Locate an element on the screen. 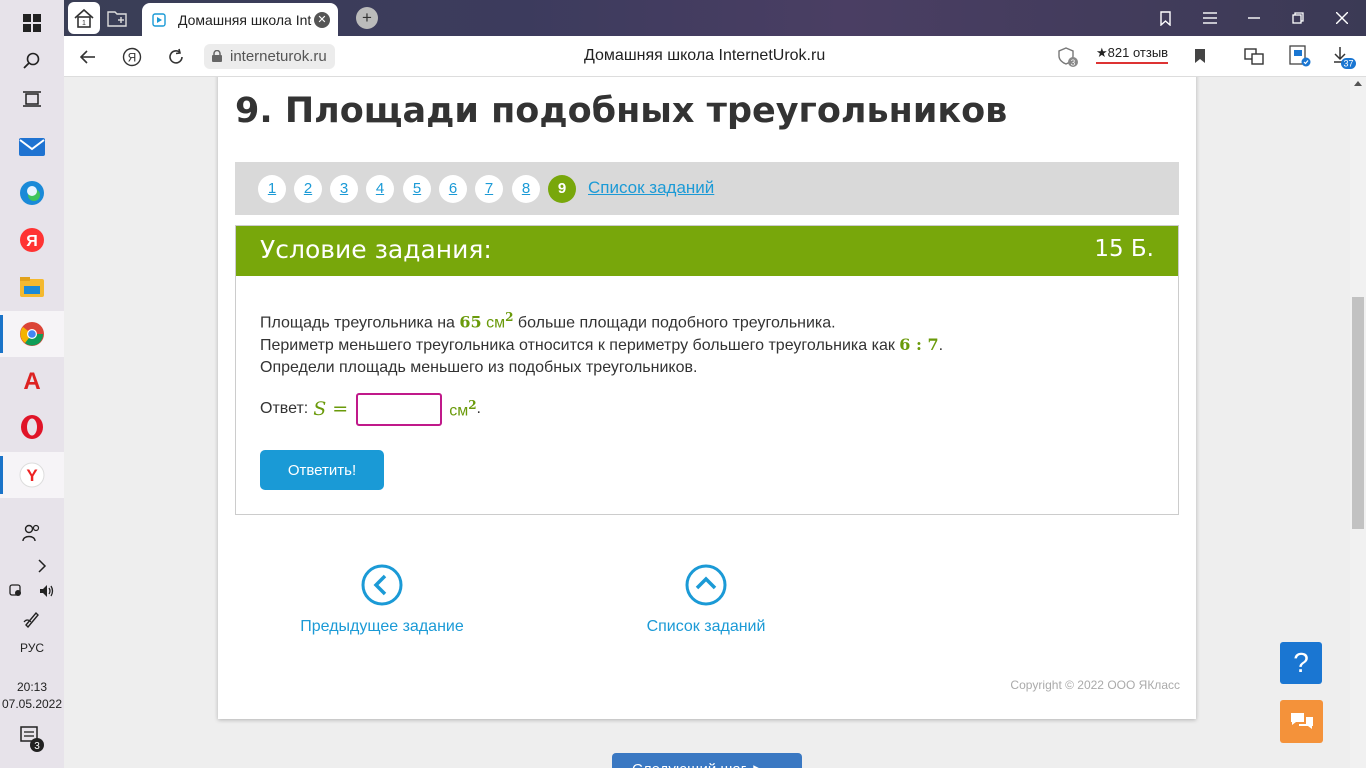  page-link-6: 6 is located at coordinates (453, 189).